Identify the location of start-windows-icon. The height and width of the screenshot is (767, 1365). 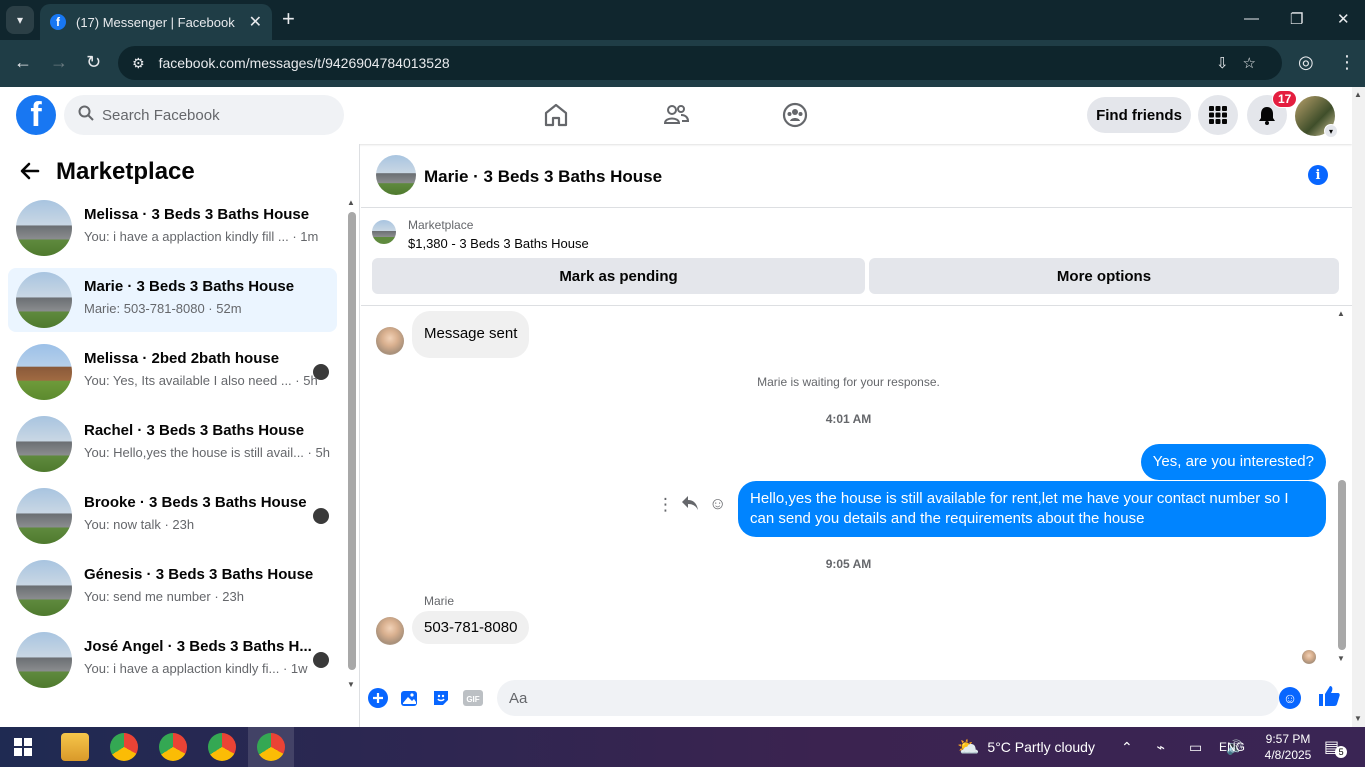
(23, 747).